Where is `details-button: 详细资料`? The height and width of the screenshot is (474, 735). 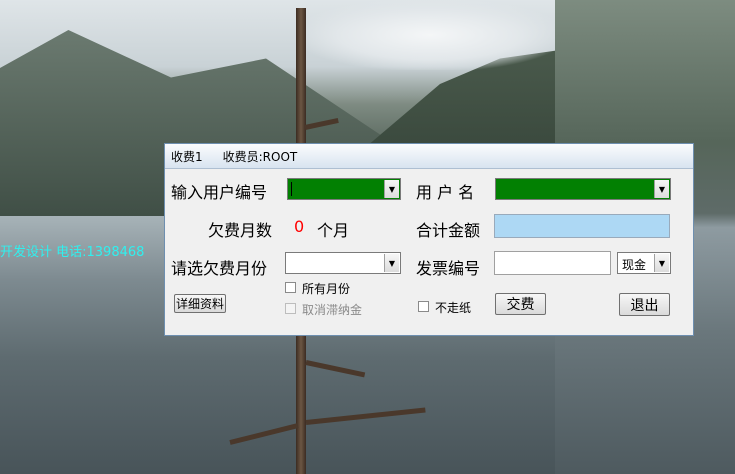
details-button: 详细资料 is located at coordinates (200, 303).